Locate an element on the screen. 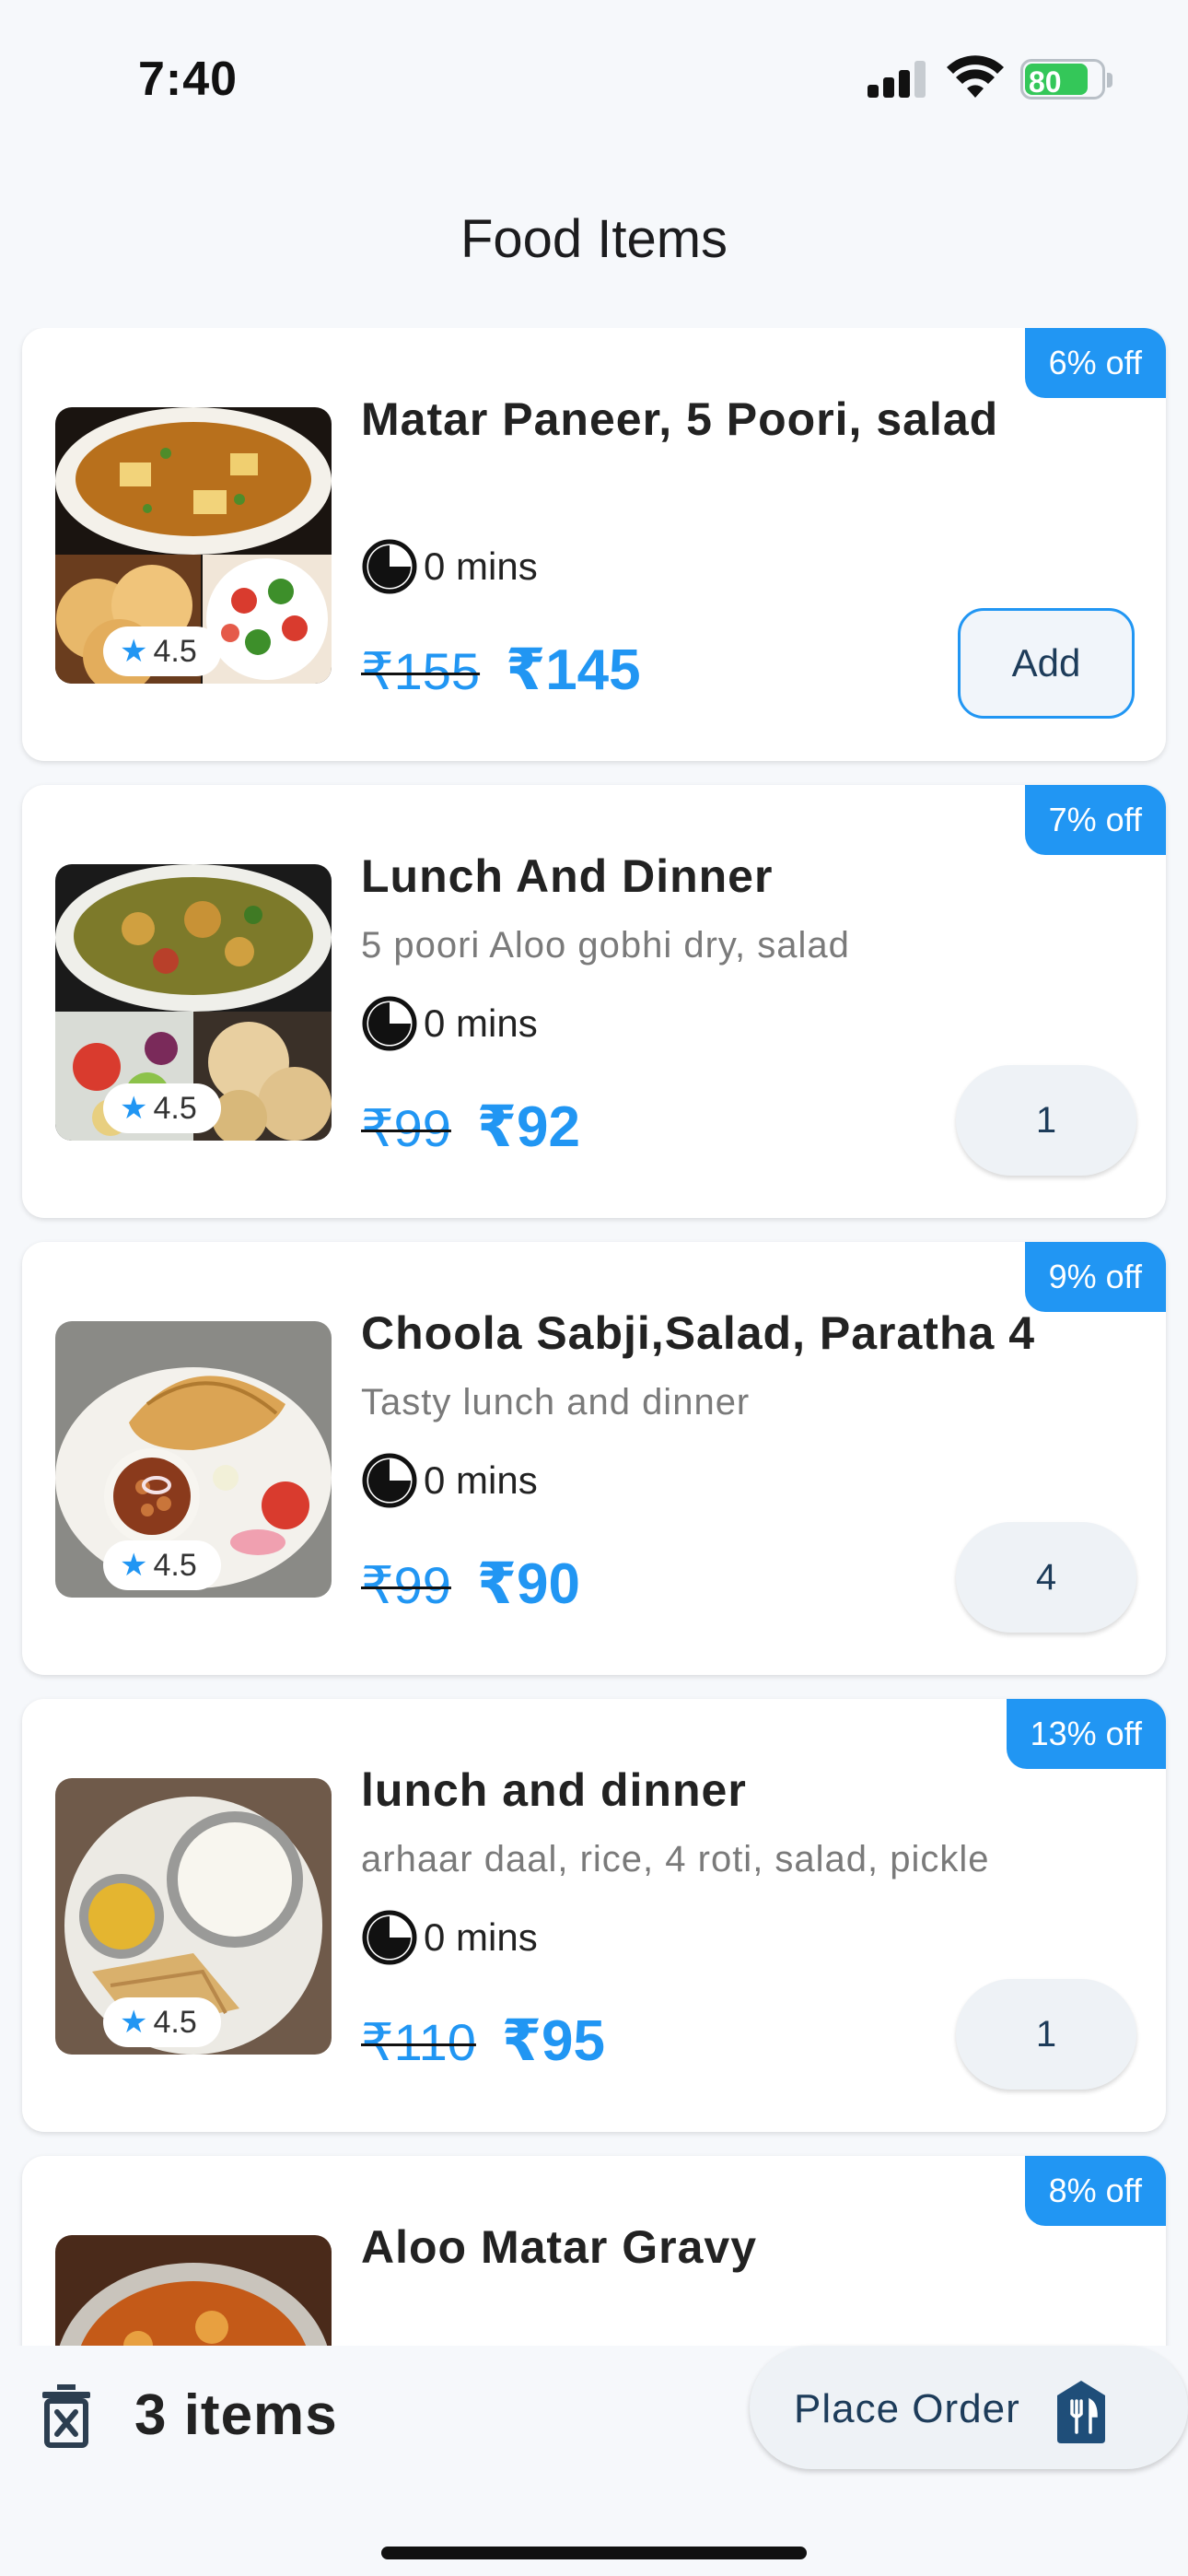  discounted-price: ₹90 is located at coordinates (528, 1584).